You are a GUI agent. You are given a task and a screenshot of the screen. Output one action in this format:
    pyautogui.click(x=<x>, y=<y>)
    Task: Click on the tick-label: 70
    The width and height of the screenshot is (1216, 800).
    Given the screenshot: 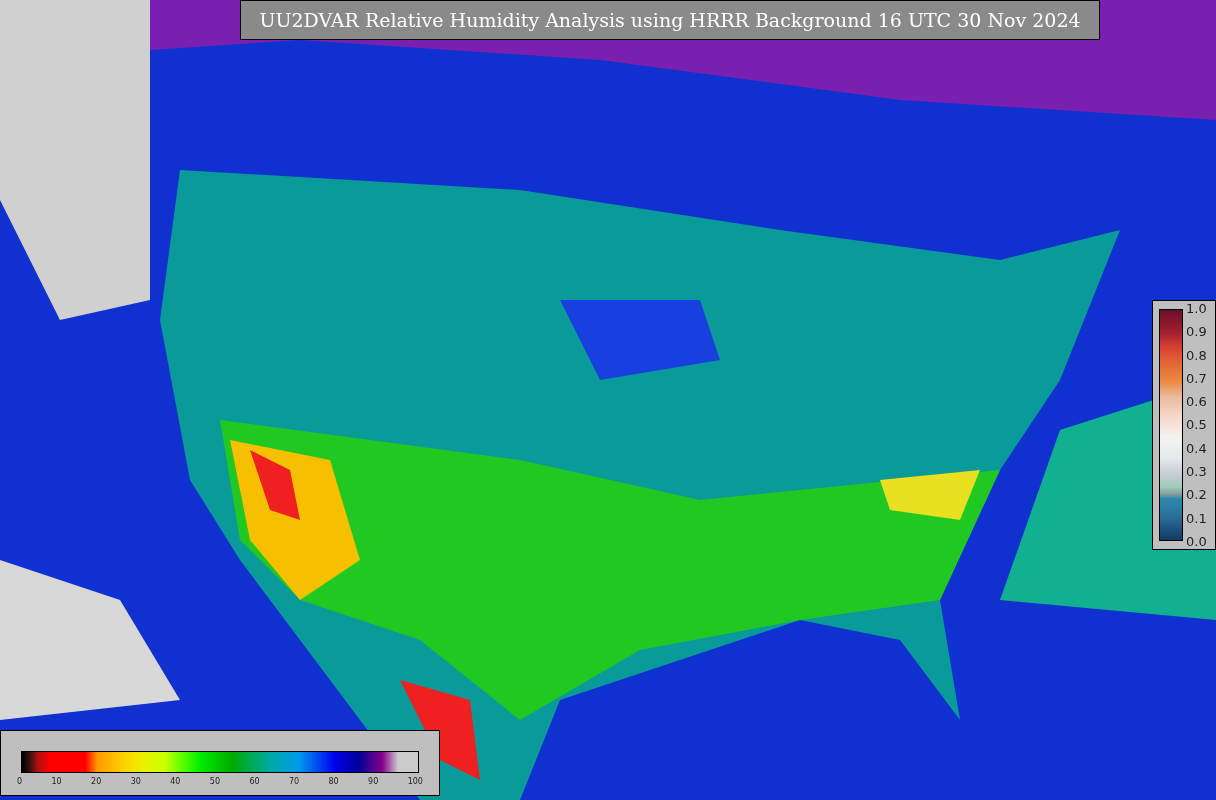 What is the action you would take?
    pyautogui.click(x=294, y=781)
    